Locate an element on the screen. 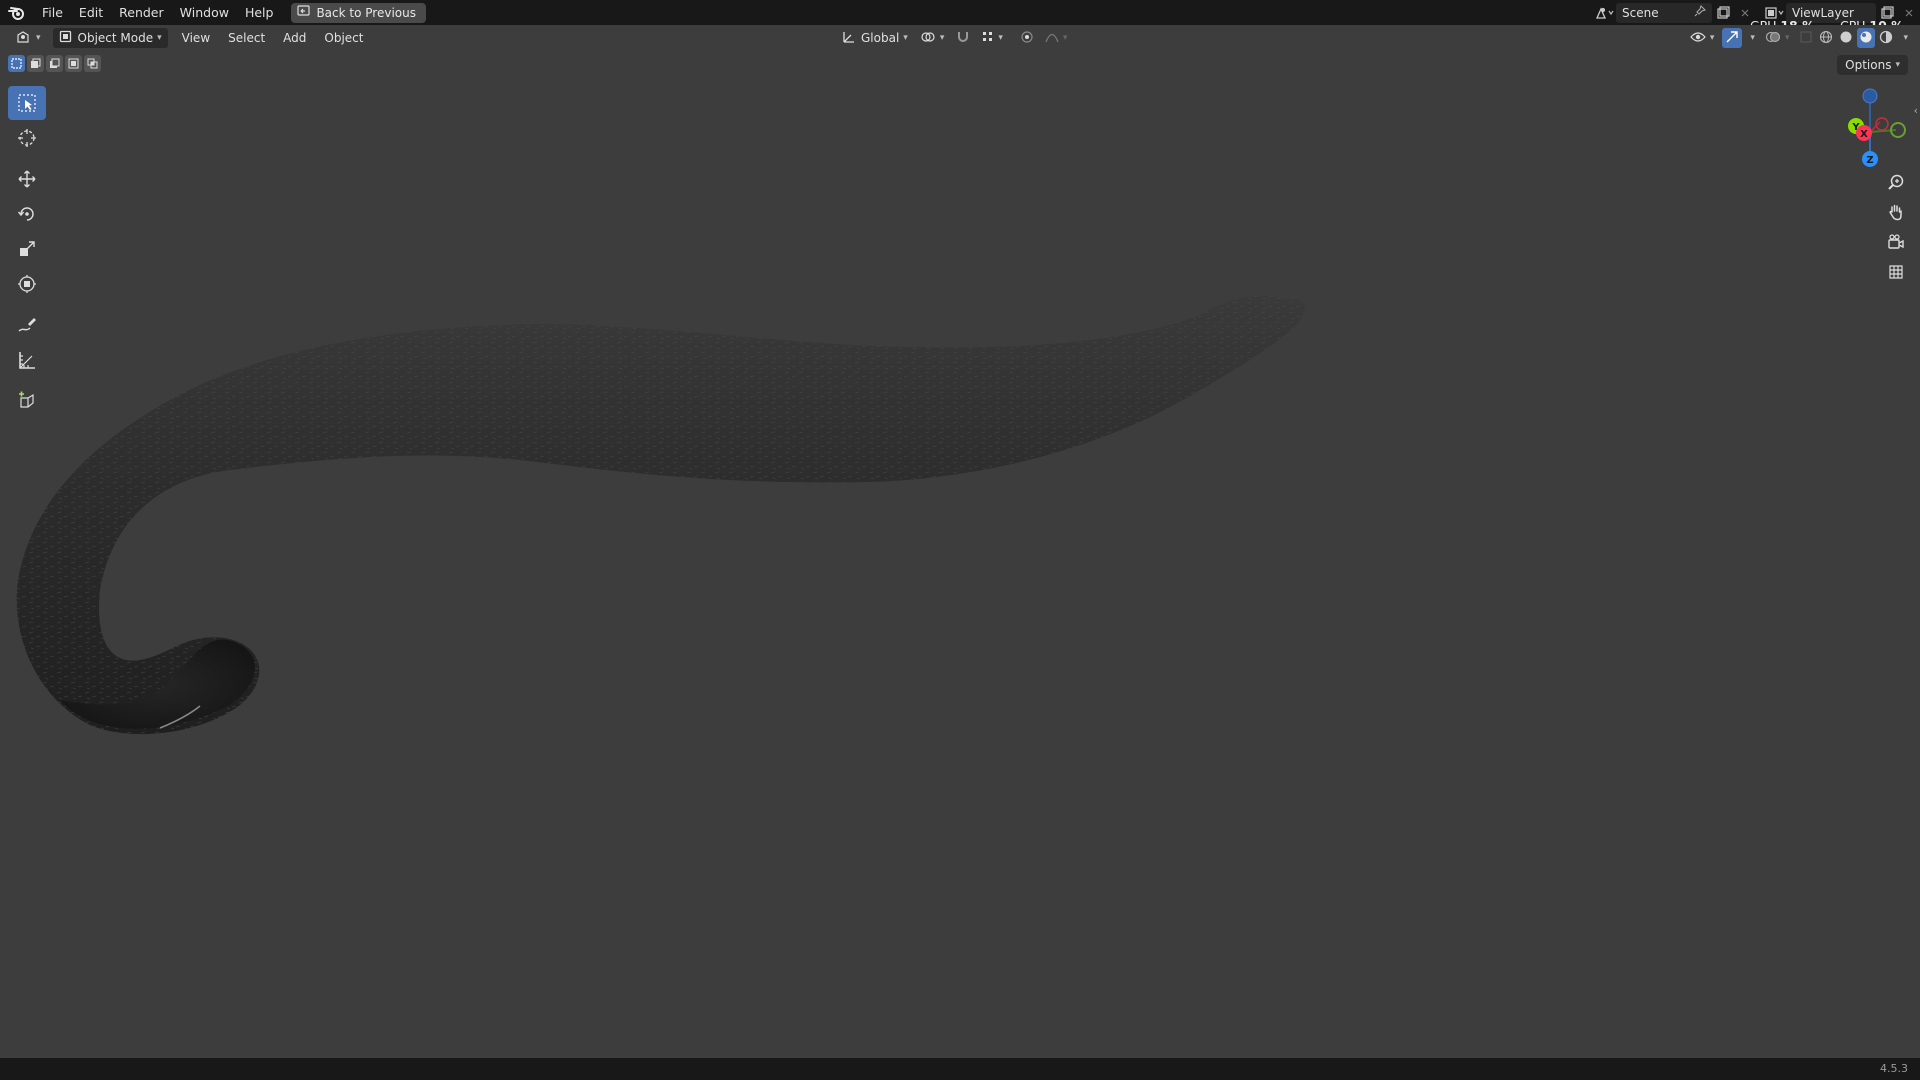  magnet-icon is located at coordinates (963, 38).